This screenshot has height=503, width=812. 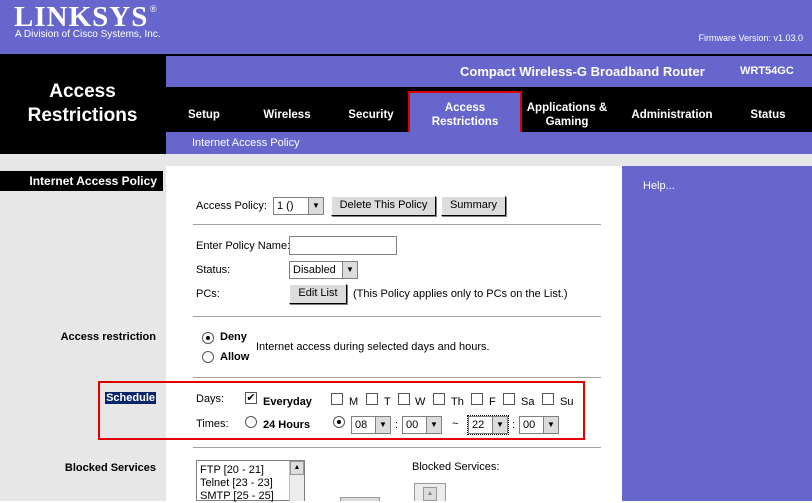 What do you see at coordinates (354, 402) in the screenshot?
I see `day-label-m: M` at bounding box center [354, 402].